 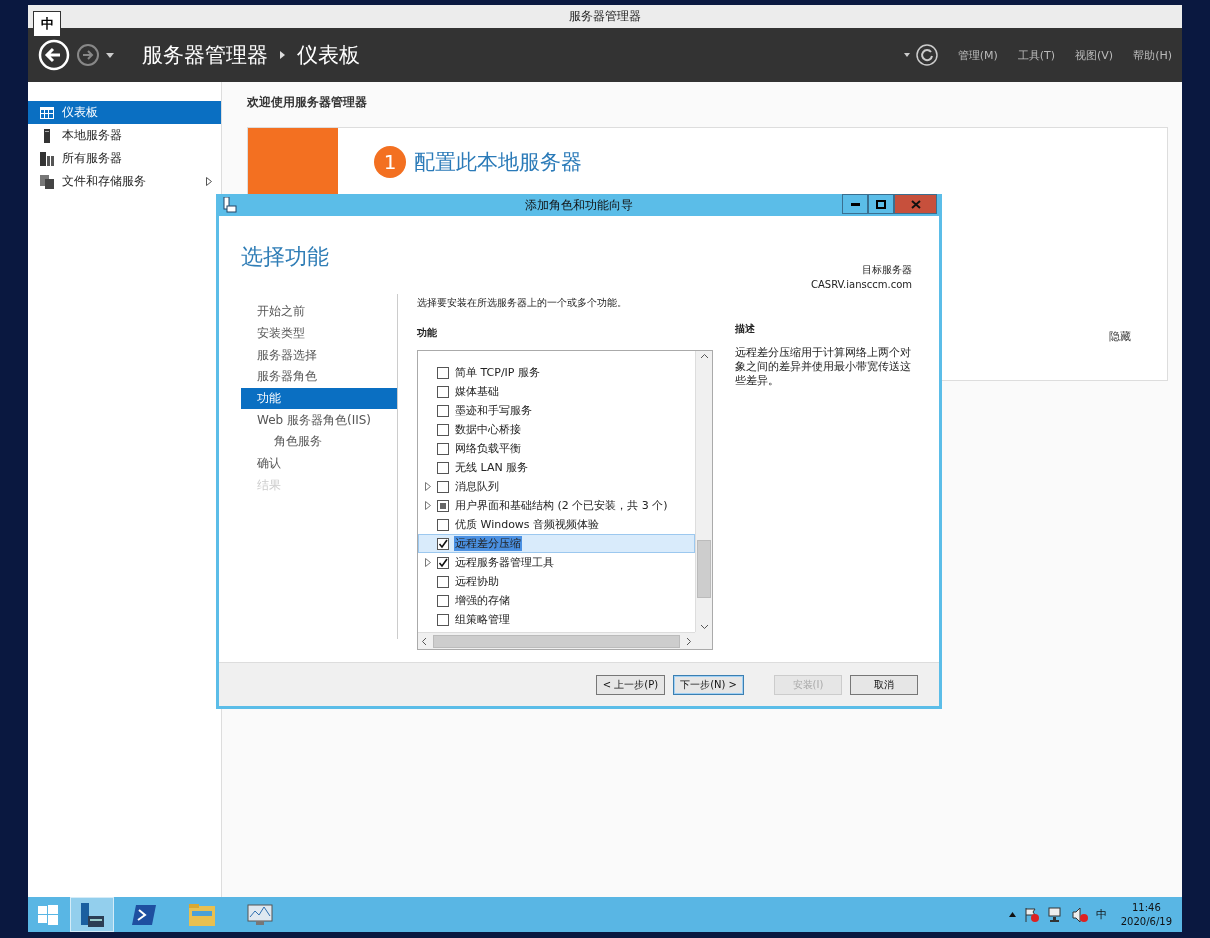 What do you see at coordinates (47, 181) in the screenshot?
I see `storage-icon` at bounding box center [47, 181].